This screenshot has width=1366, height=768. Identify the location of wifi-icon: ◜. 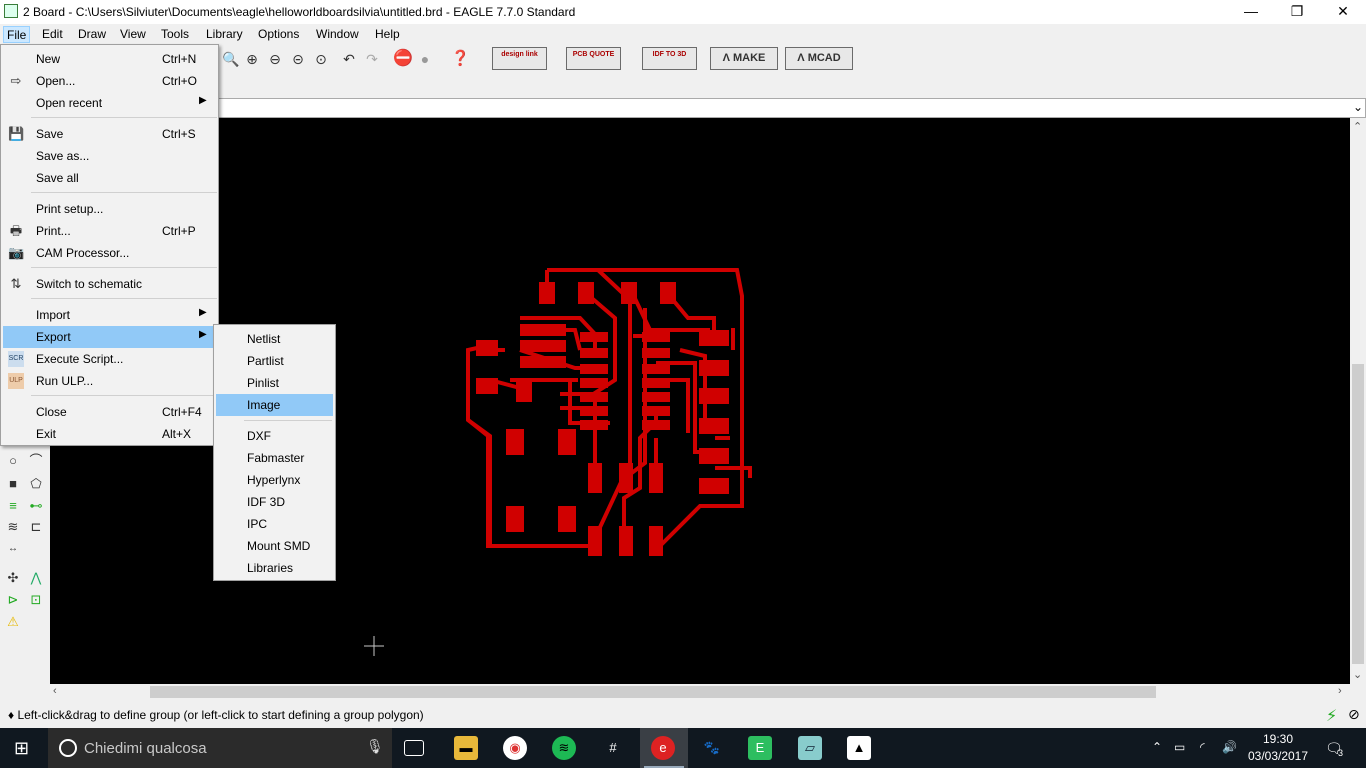
(1202, 747).